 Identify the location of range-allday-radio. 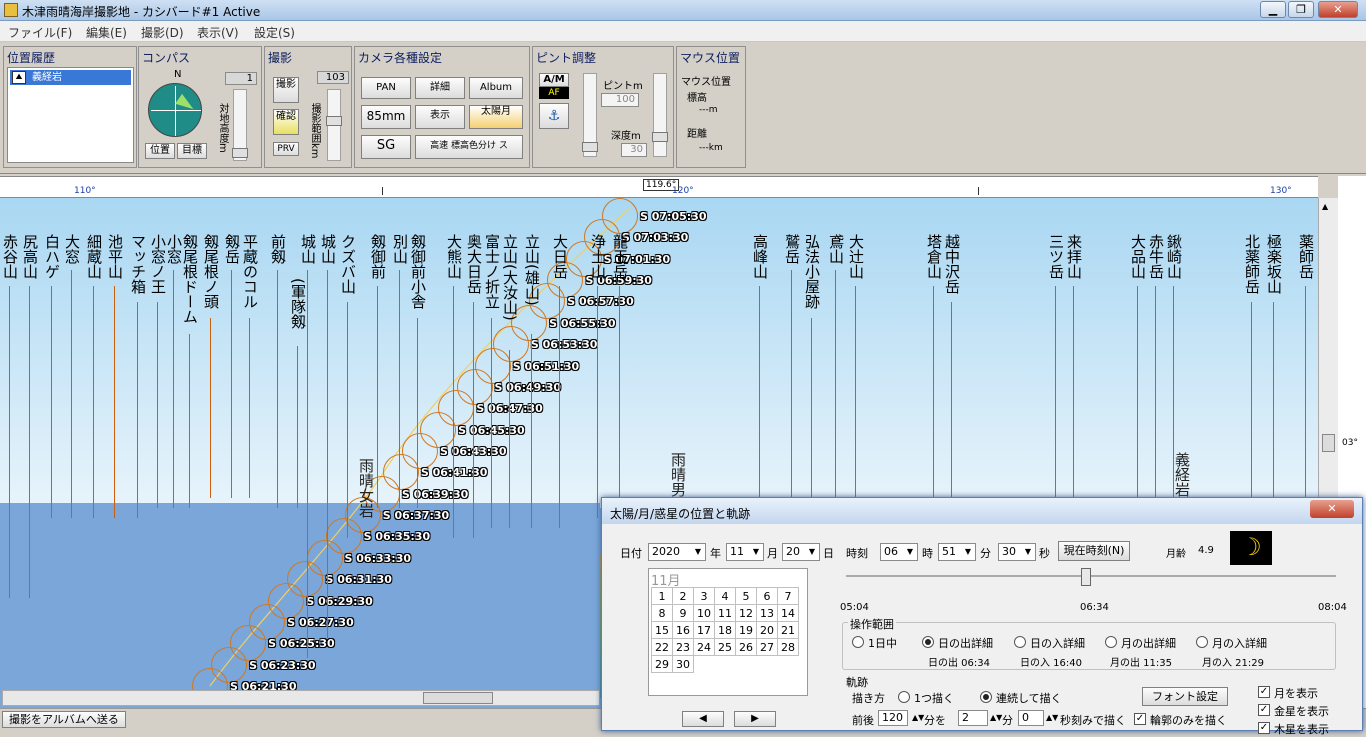
(858, 642).